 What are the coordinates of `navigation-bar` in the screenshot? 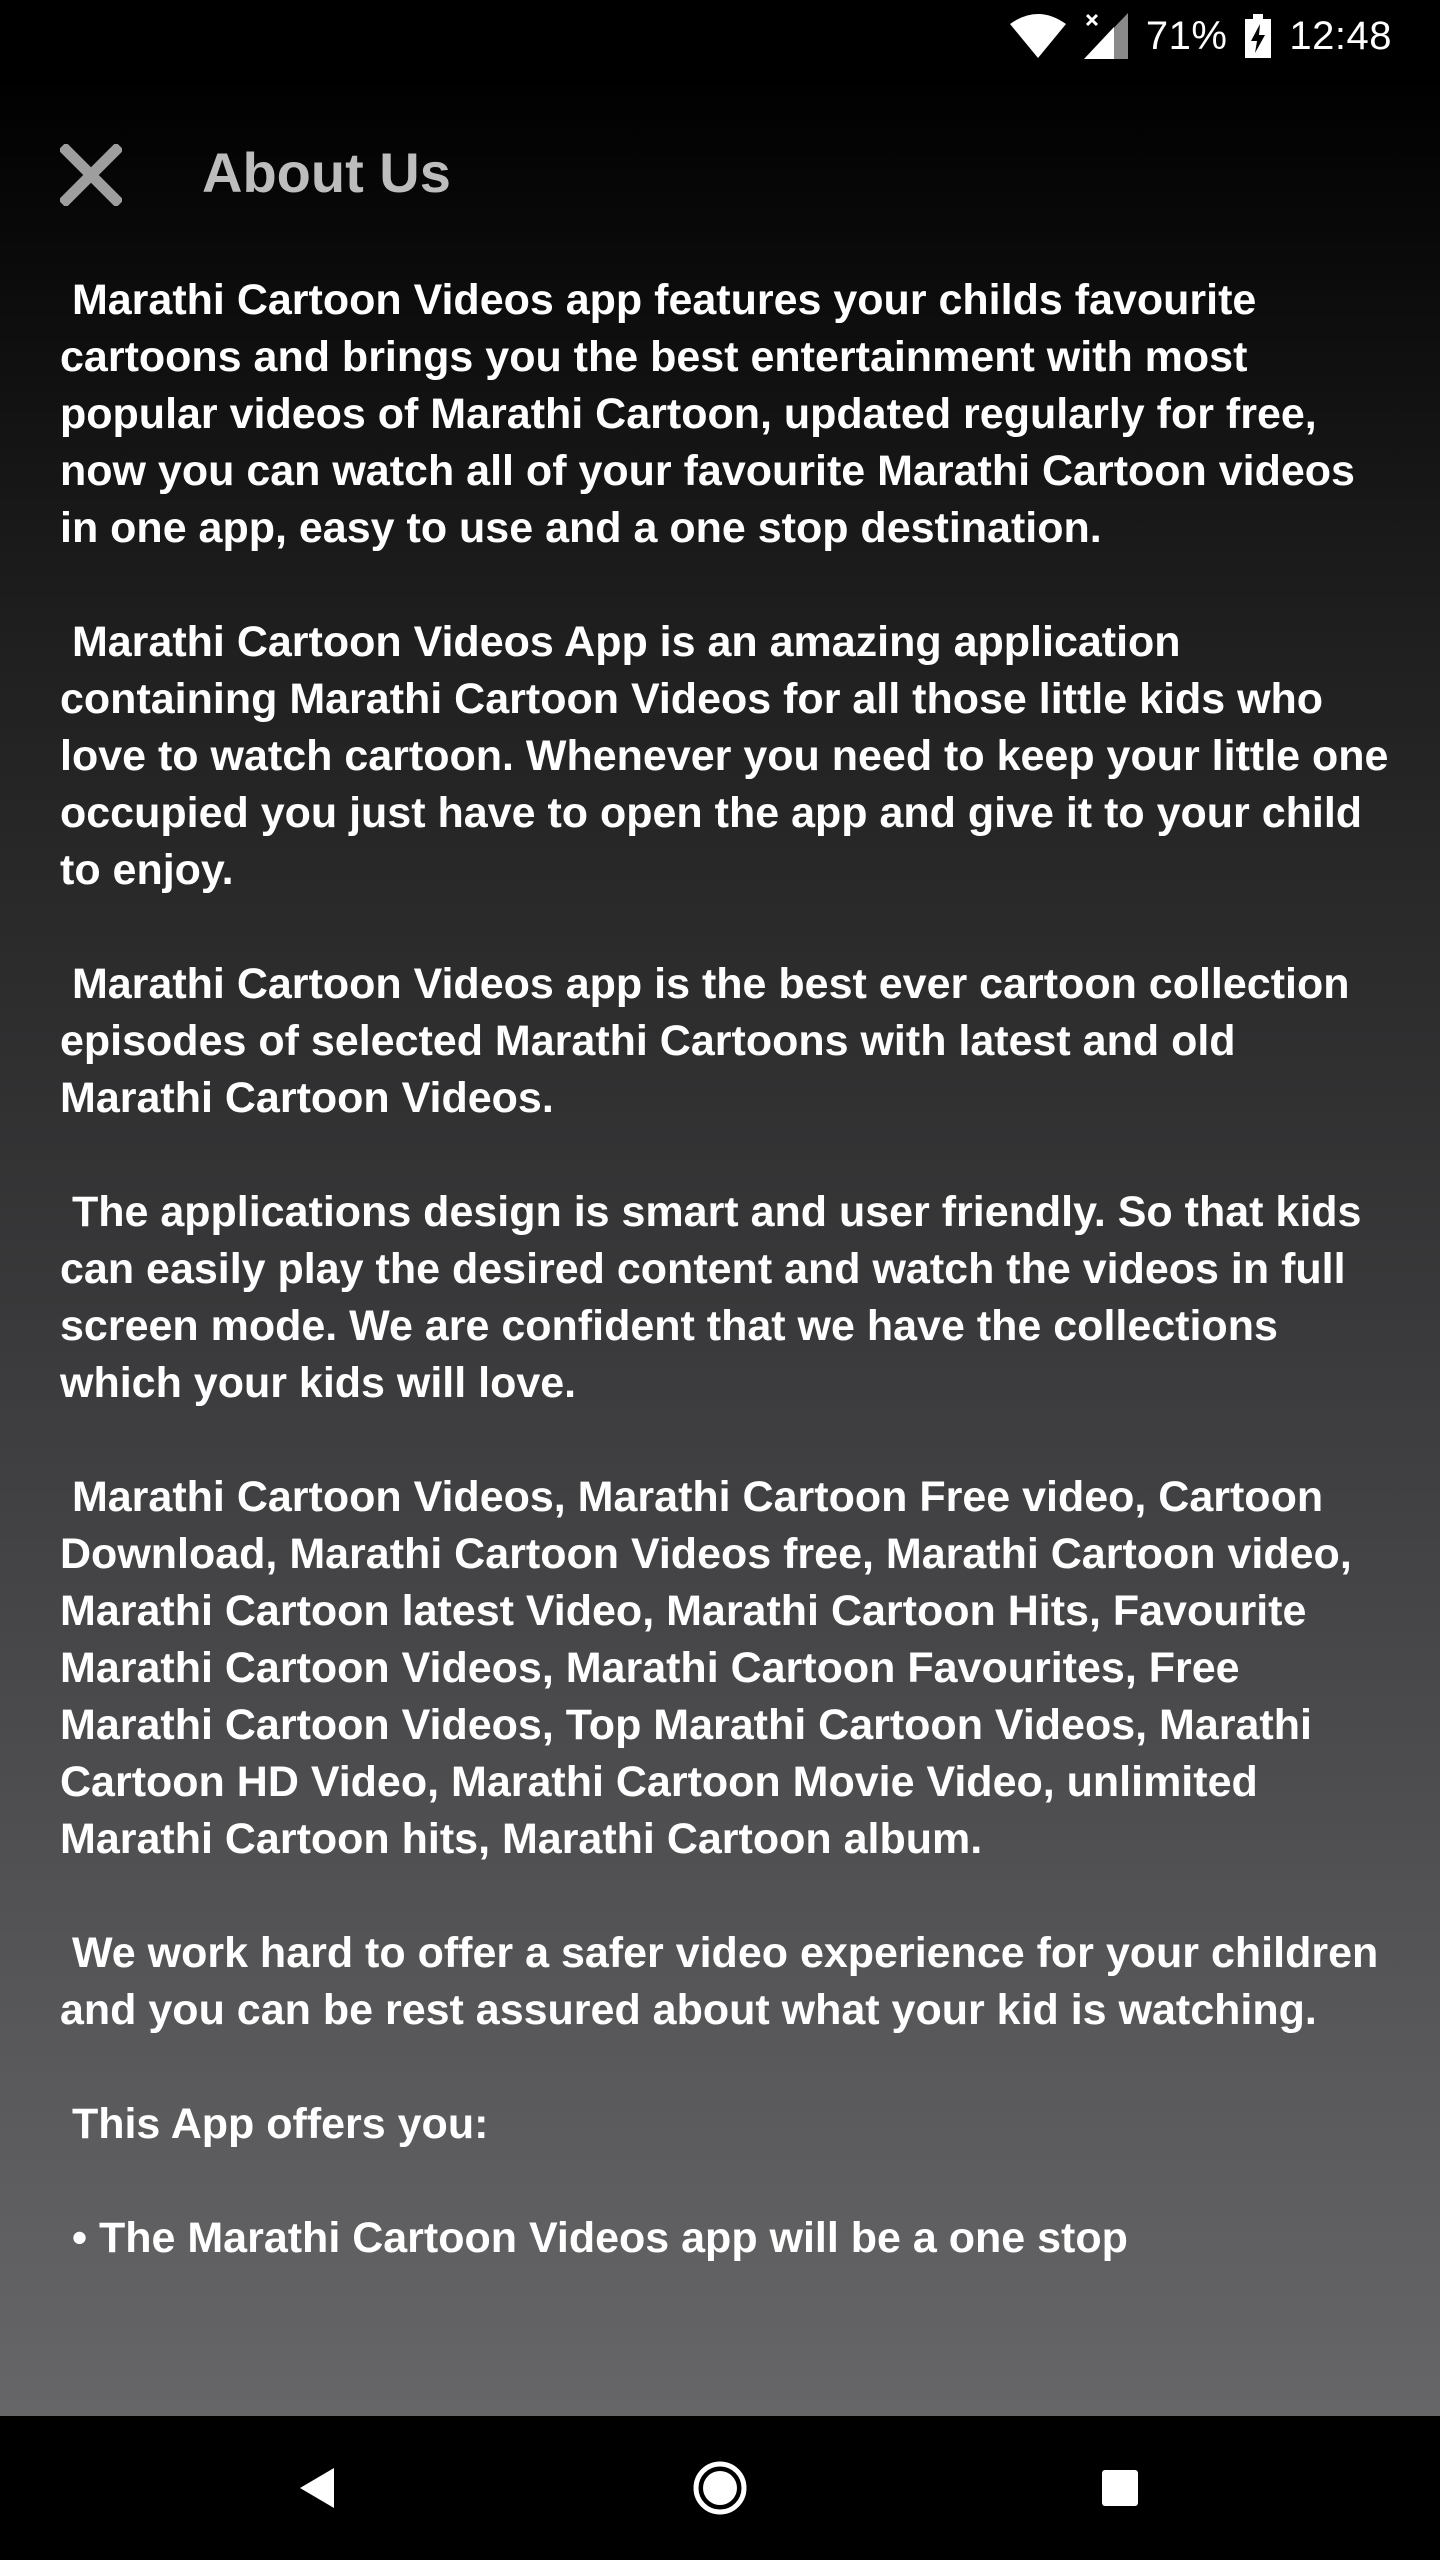 It's located at (720, 2488).